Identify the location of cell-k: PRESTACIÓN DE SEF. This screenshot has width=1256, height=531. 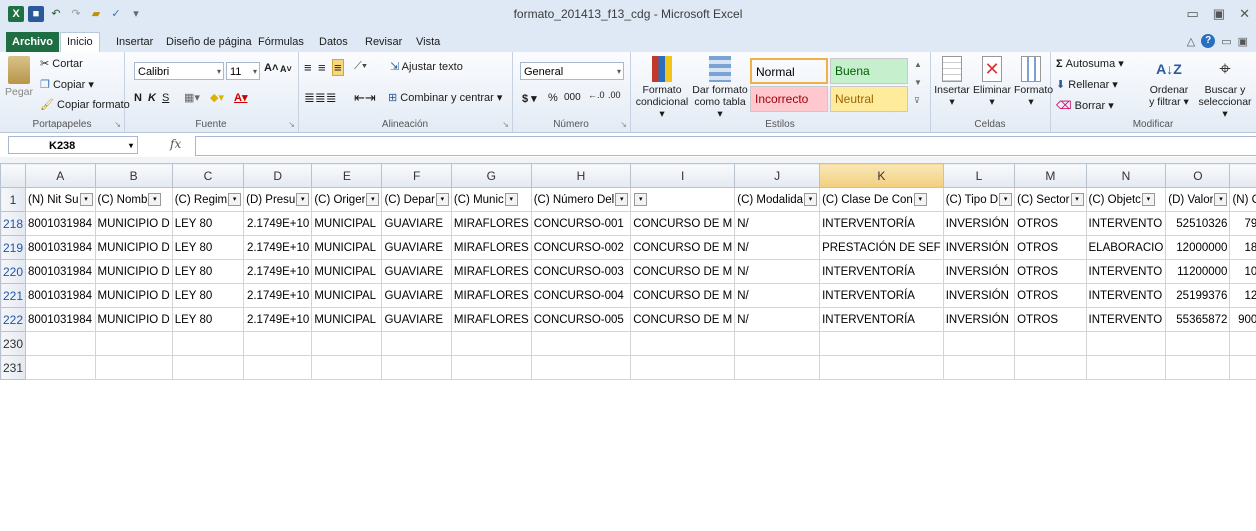
(881, 247).